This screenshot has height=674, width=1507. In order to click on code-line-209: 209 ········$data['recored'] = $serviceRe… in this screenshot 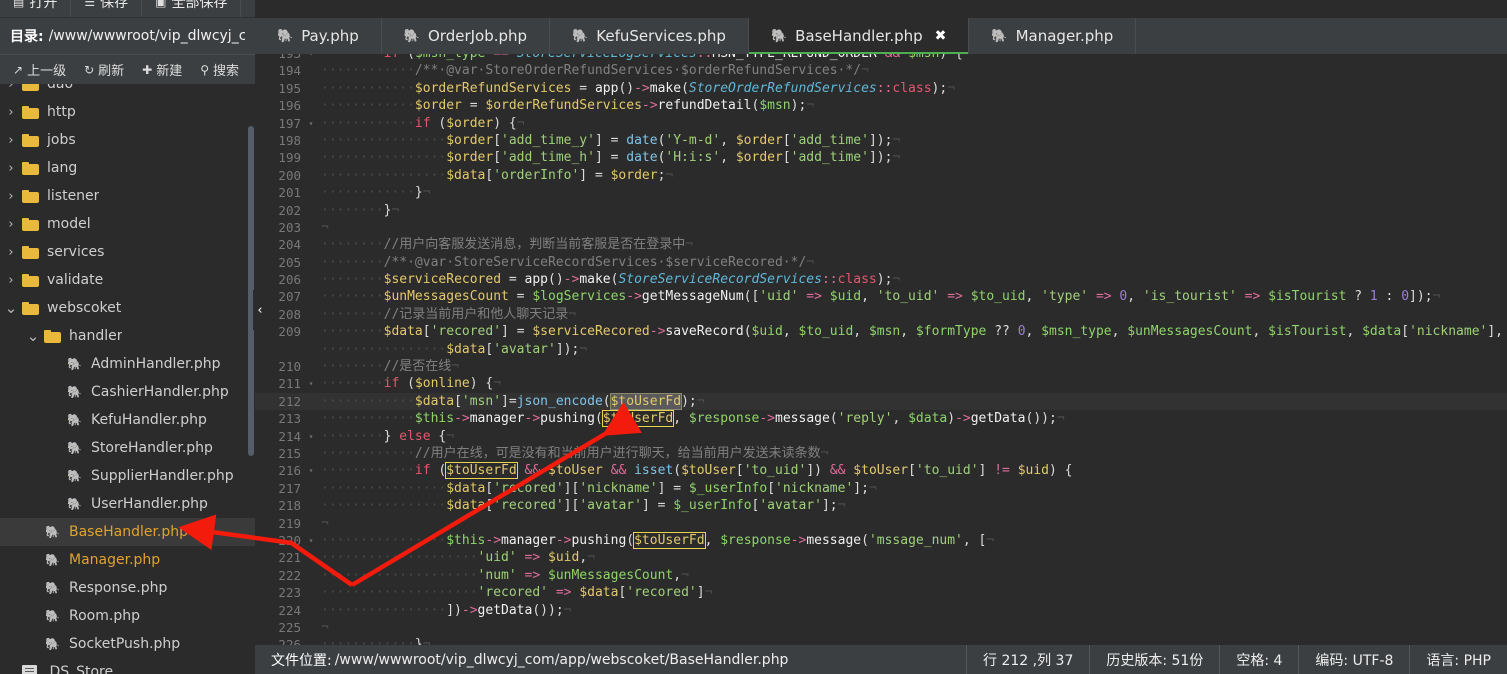, I will do `click(881, 331)`.